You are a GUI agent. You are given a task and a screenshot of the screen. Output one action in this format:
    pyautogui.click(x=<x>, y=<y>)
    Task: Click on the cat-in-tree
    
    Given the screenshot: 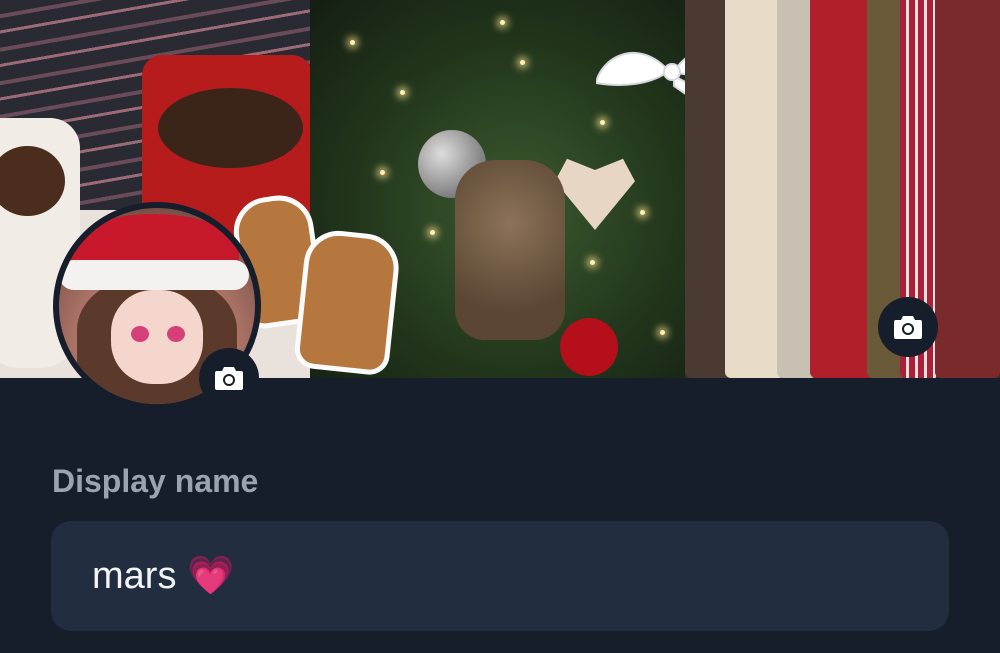 What is the action you would take?
    pyautogui.click(x=510, y=250)
    